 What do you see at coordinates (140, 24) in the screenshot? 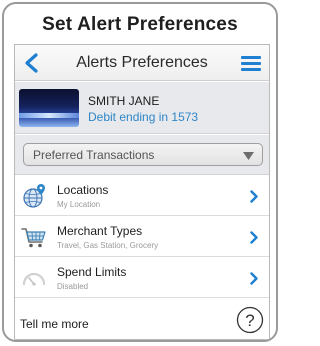
I see `panel-title: Set Alert Preferences` at bounding box center [140, 24].